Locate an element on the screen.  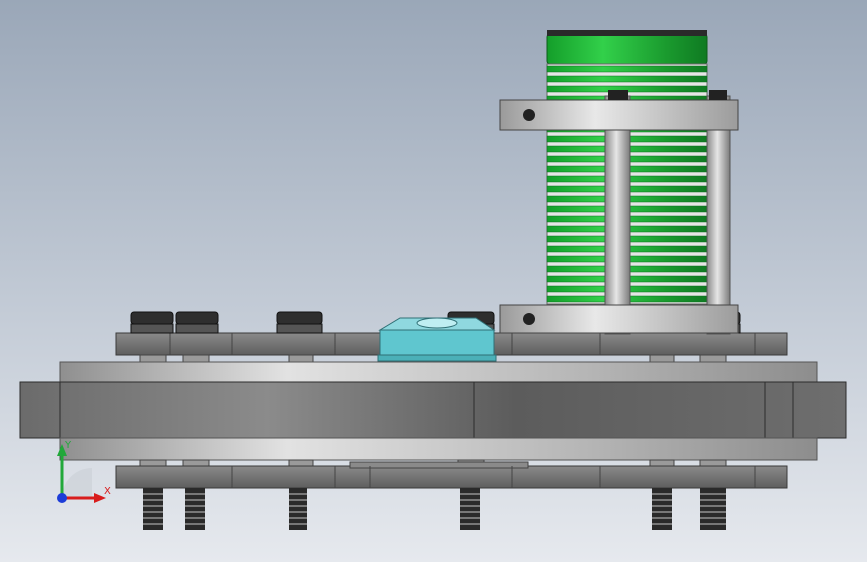
threaded-studs is located at coordinates (434, 509).